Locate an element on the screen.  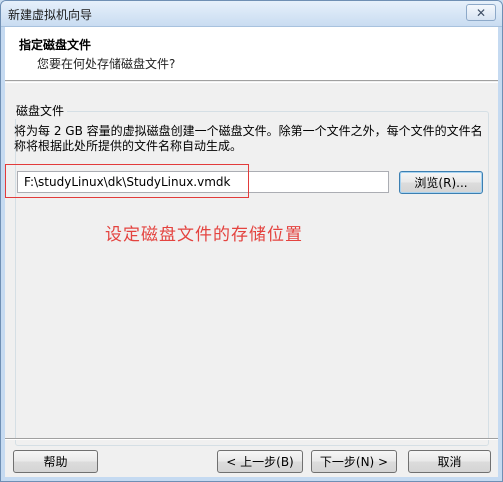
next-button: 下一步(N) > is located at coordinates (354, 461).